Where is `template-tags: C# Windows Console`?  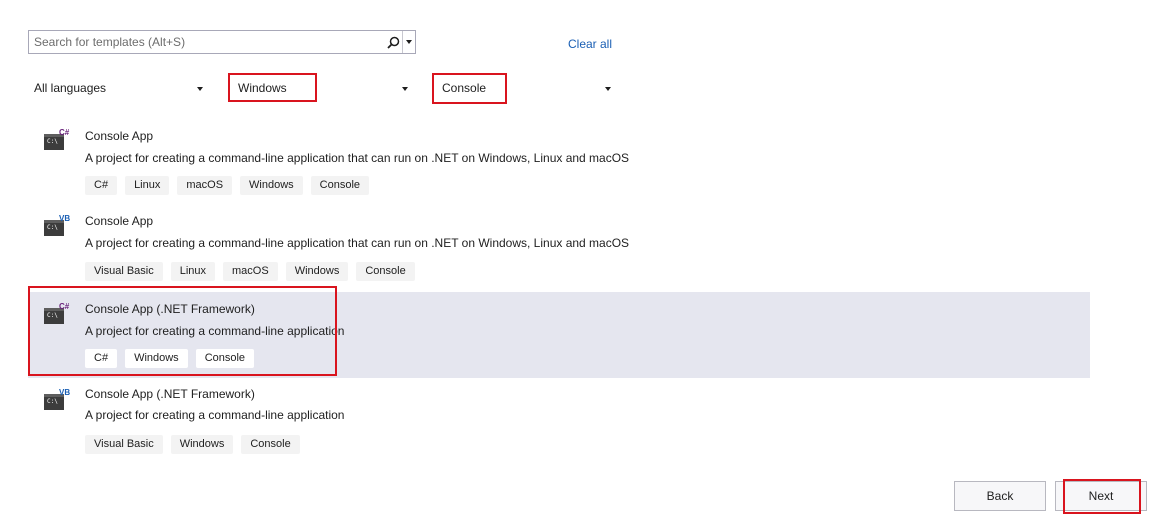
template-tags: C# Windows Console is located at coordinates (170, 358).